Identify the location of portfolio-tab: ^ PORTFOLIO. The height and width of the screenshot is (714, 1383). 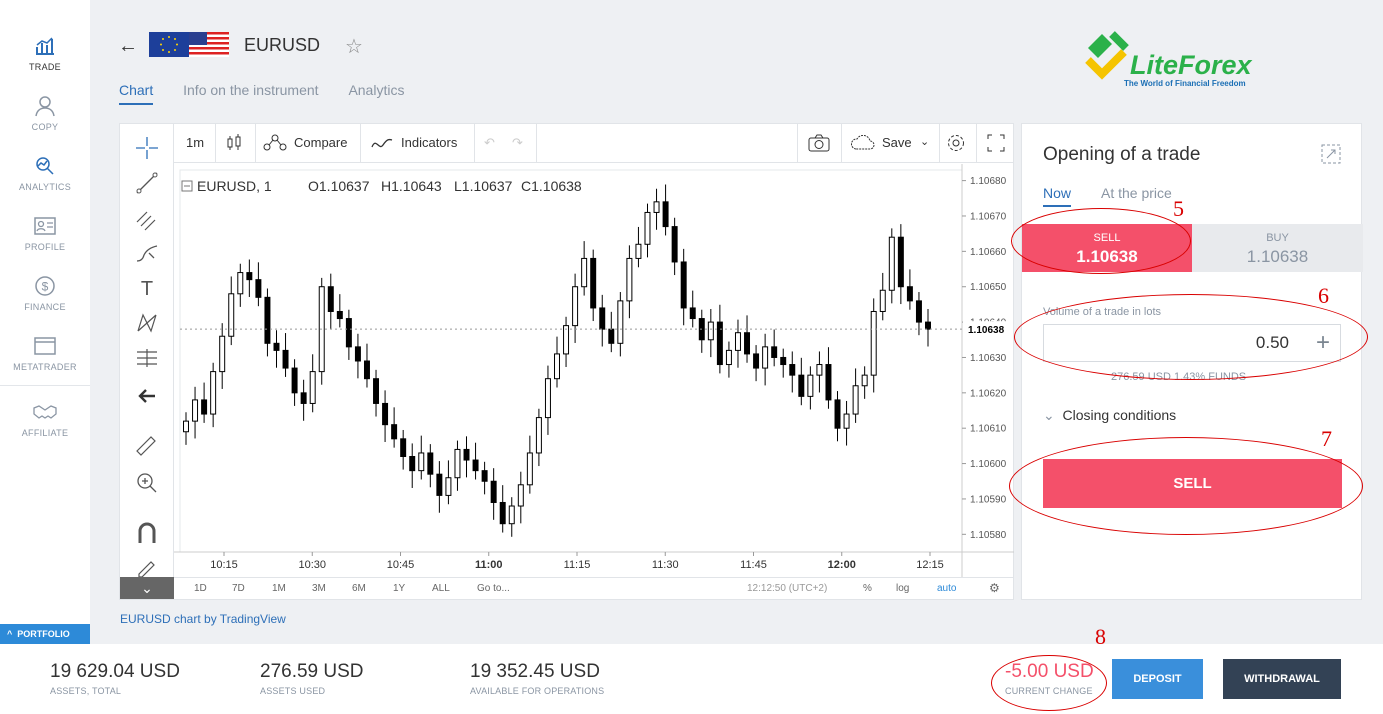
(45, 634).